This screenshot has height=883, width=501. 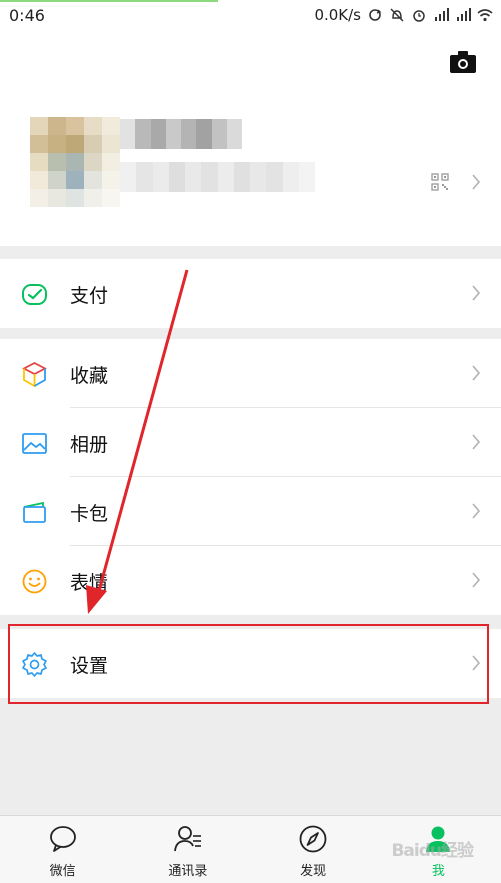 What do you see at coordinates (440, 182) in the screenshot?
I see `qr-code-icon` at bounding box center [440, 182].